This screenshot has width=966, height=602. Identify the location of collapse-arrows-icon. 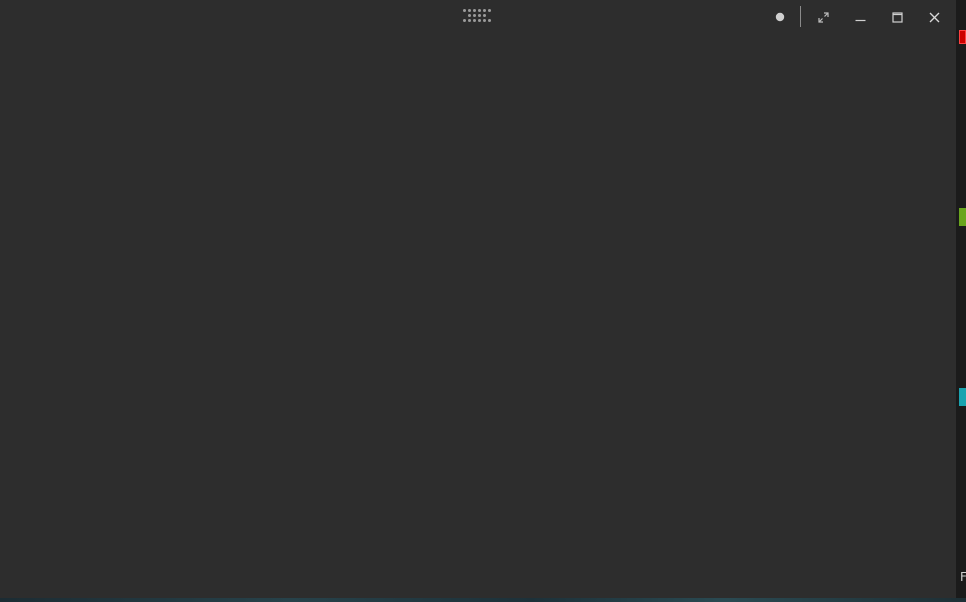
(823, 17).